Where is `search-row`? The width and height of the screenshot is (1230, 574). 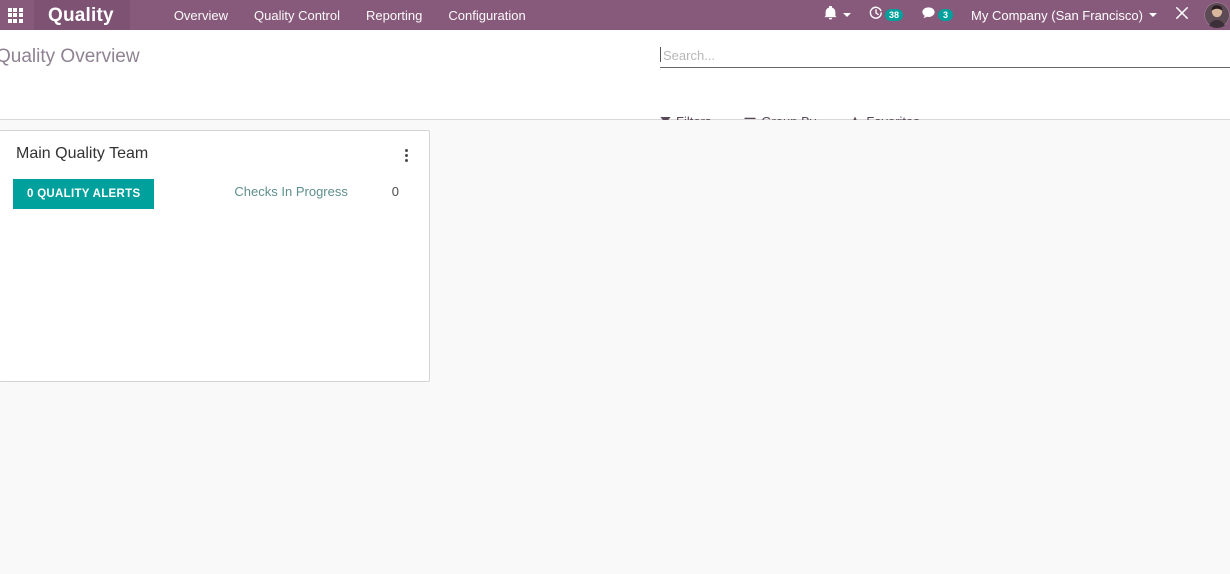 search-row is located at coordinates (945, 56).